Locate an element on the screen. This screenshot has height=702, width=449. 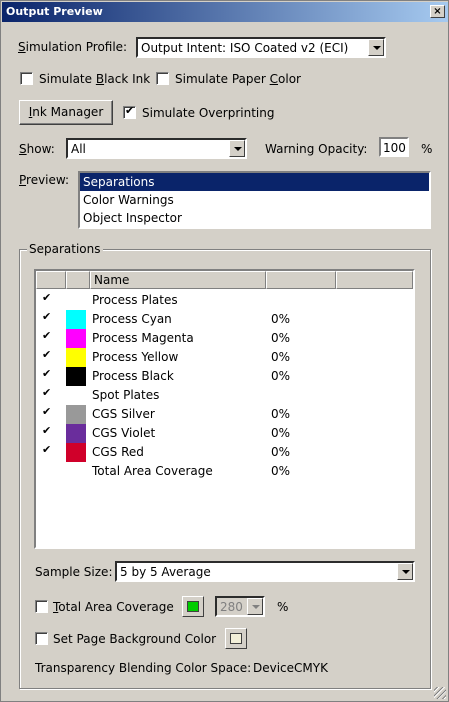
separation-name: Spot Plates is located at coordinates (126, 395).